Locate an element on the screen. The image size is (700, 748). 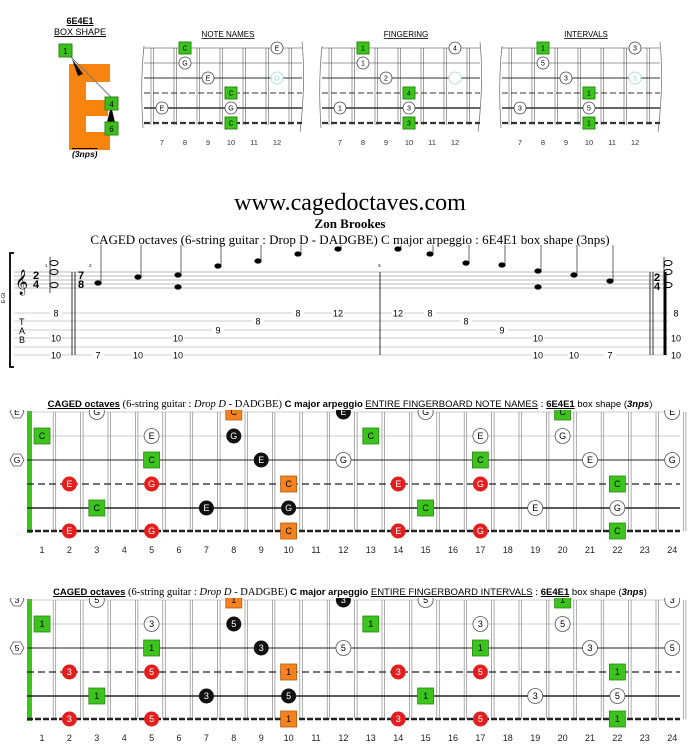
fret-number: 9 is located at coordinates (261, 738).